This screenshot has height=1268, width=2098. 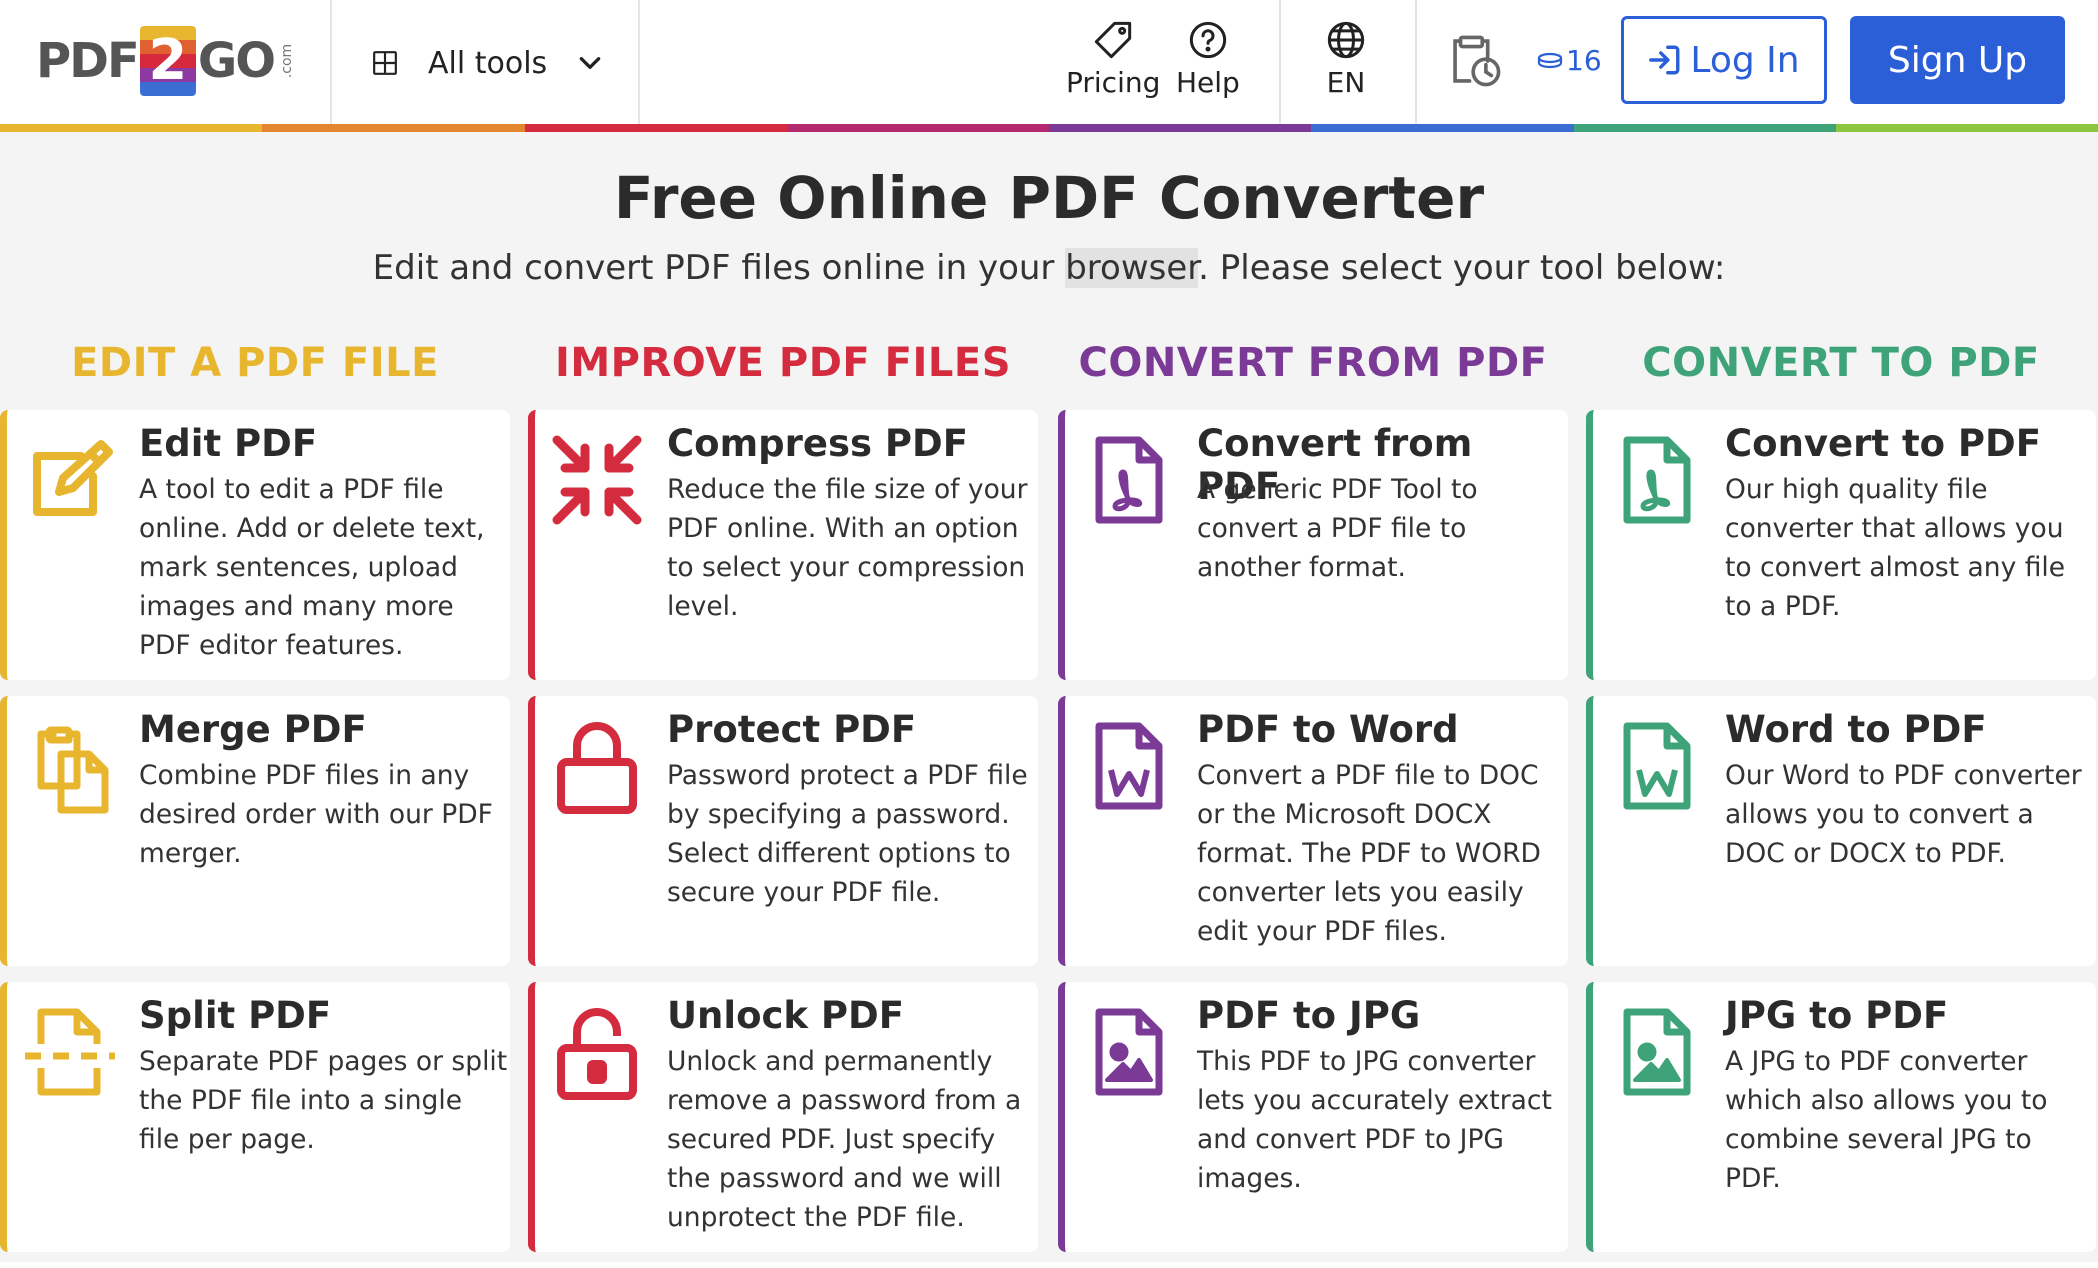 I want to click on column-heading-convert-from: CONVERT FROM PDF, so click(x=1313, y=363).